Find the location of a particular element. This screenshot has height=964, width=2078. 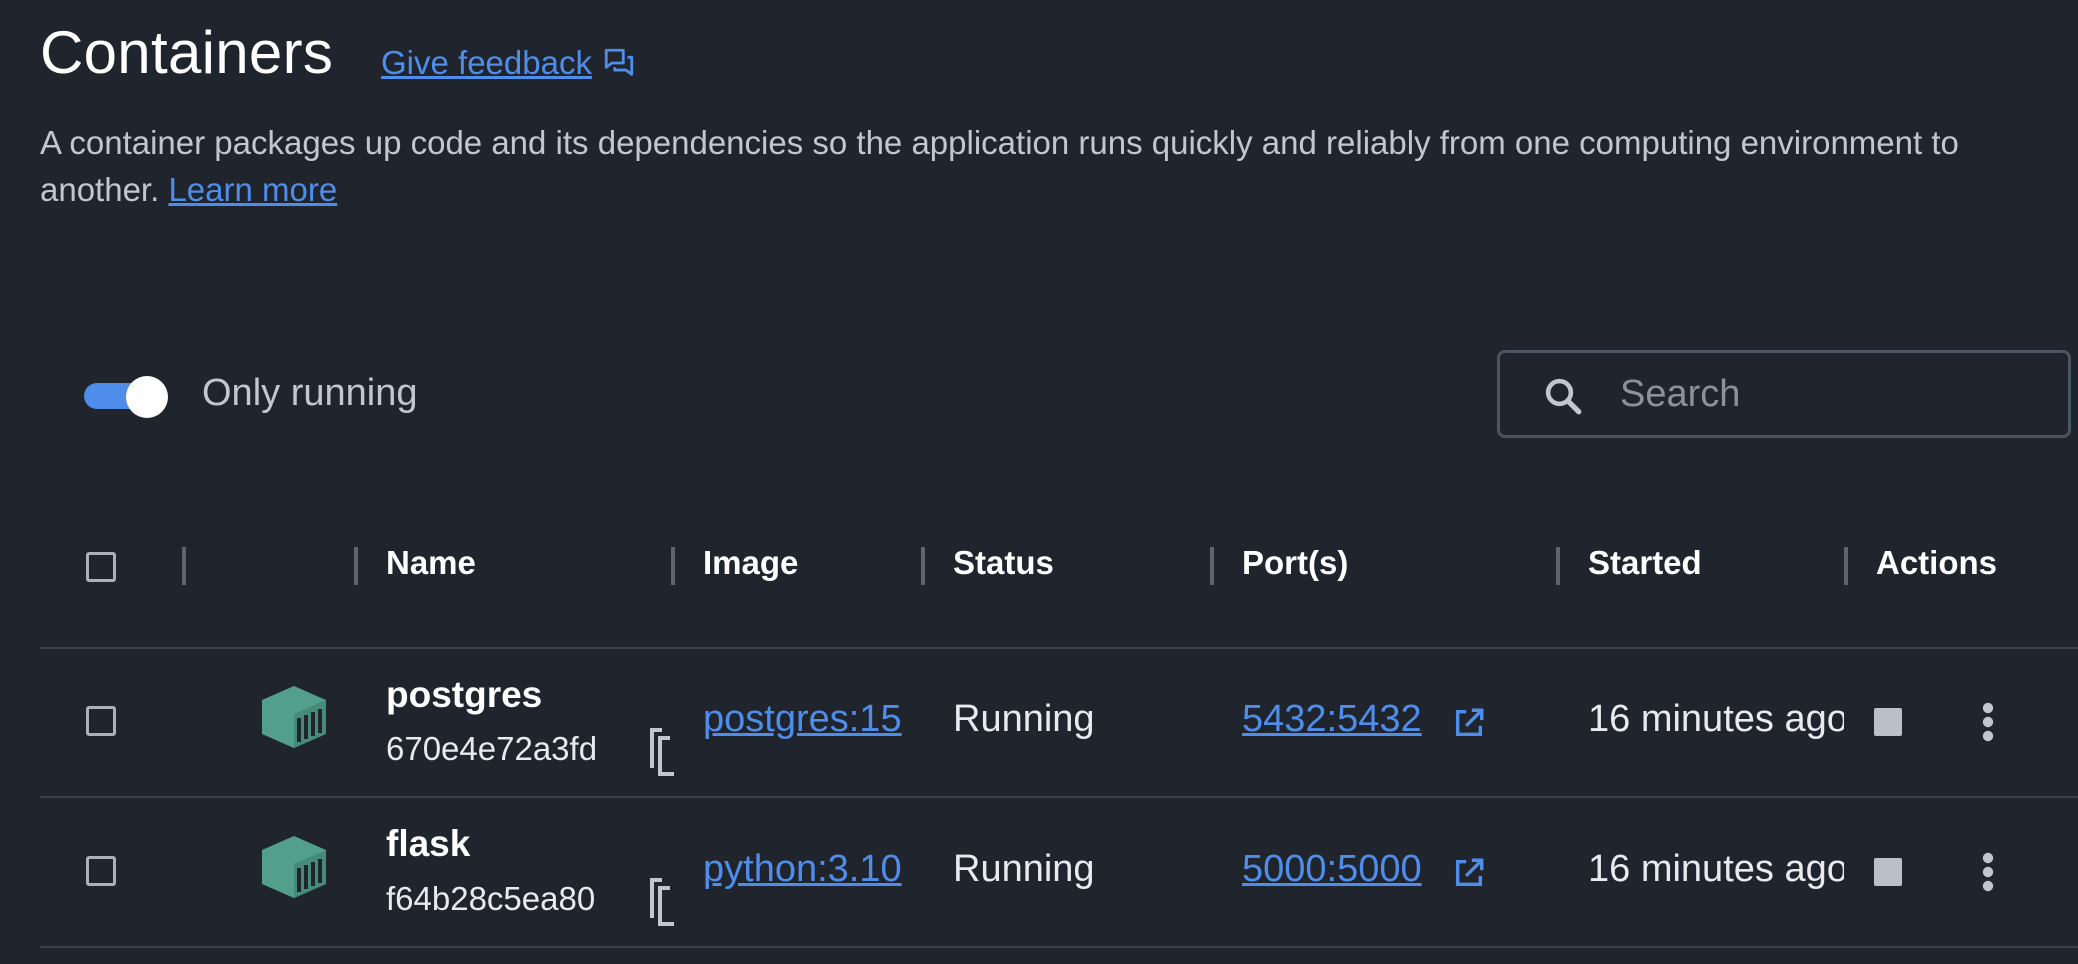

select-all-checkbox is located at coordinates (101, 567).